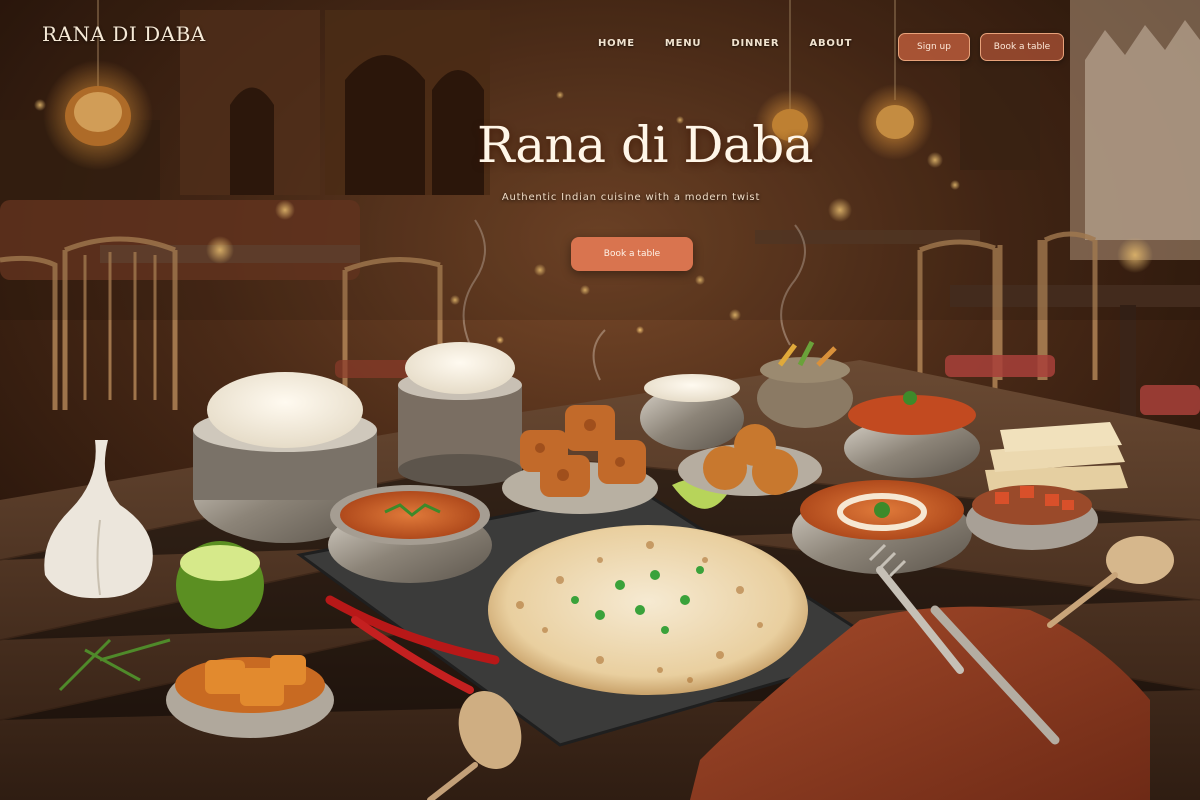 This screenshot has height=800, width=1200. I want to click on signup-button: Sign up, so click(934, 47).